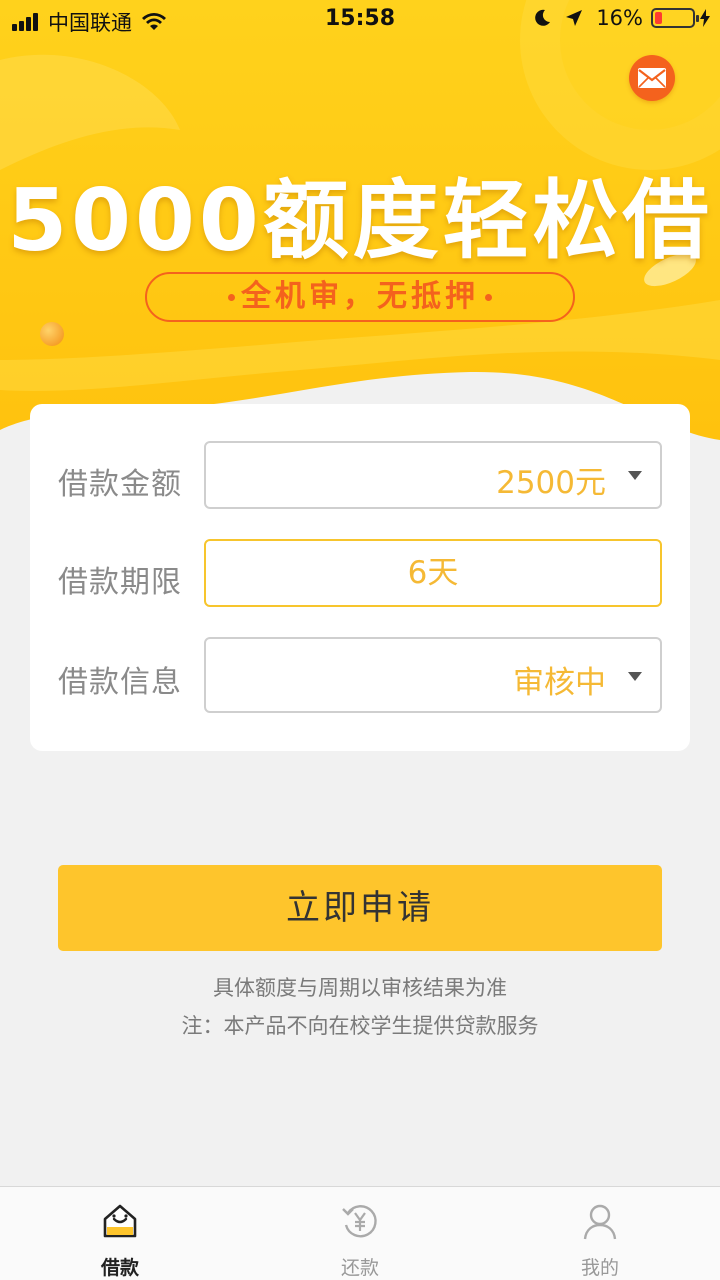 This screenshot has height=1280, width=720. Describe the element at coordinates (52, 334) in the screenshot. I see `coin-decoration` at that location.